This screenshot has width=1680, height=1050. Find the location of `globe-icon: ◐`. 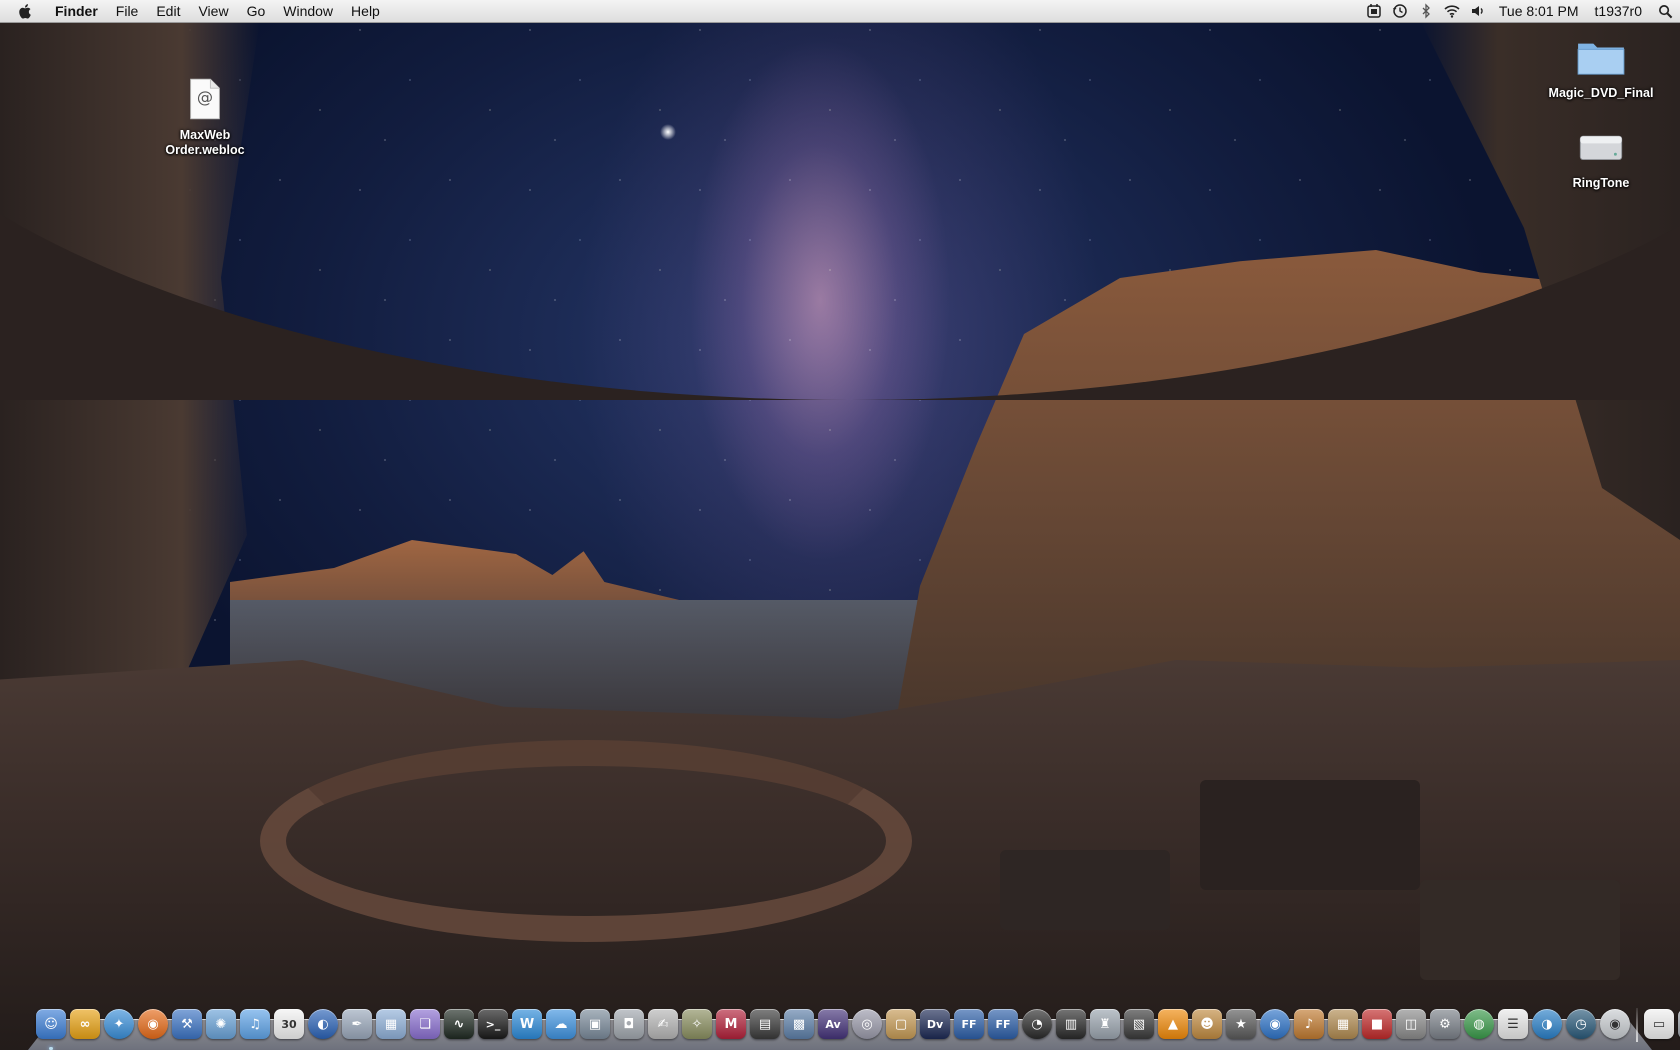

globe-icon: ◐ is located at coordinates (323, 1024).